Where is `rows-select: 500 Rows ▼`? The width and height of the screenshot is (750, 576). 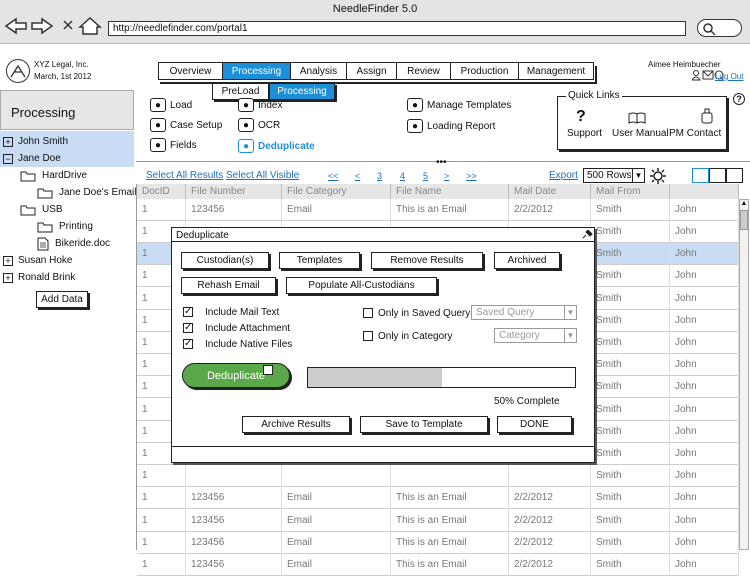 rows-select: 500 Rows ▼ is located at coordinates (614, 175).